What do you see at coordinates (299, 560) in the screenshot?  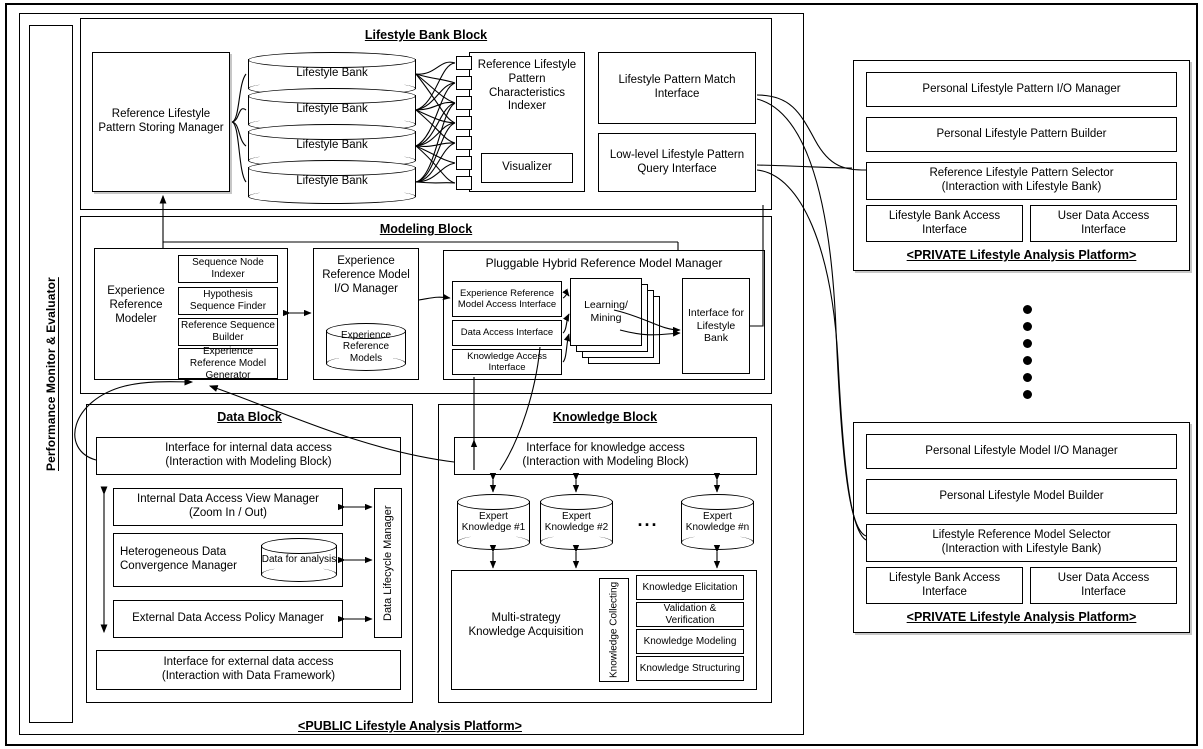 I see `data-for-analysis-store: Data for analysis` at bounding box center [299, 560].